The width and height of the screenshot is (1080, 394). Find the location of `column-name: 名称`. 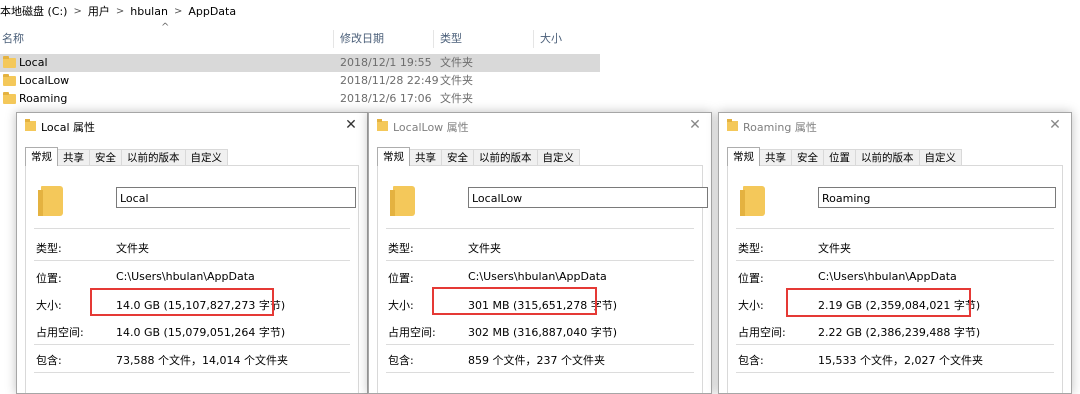

column-name: 名称 is located at coordinates (13, 39).